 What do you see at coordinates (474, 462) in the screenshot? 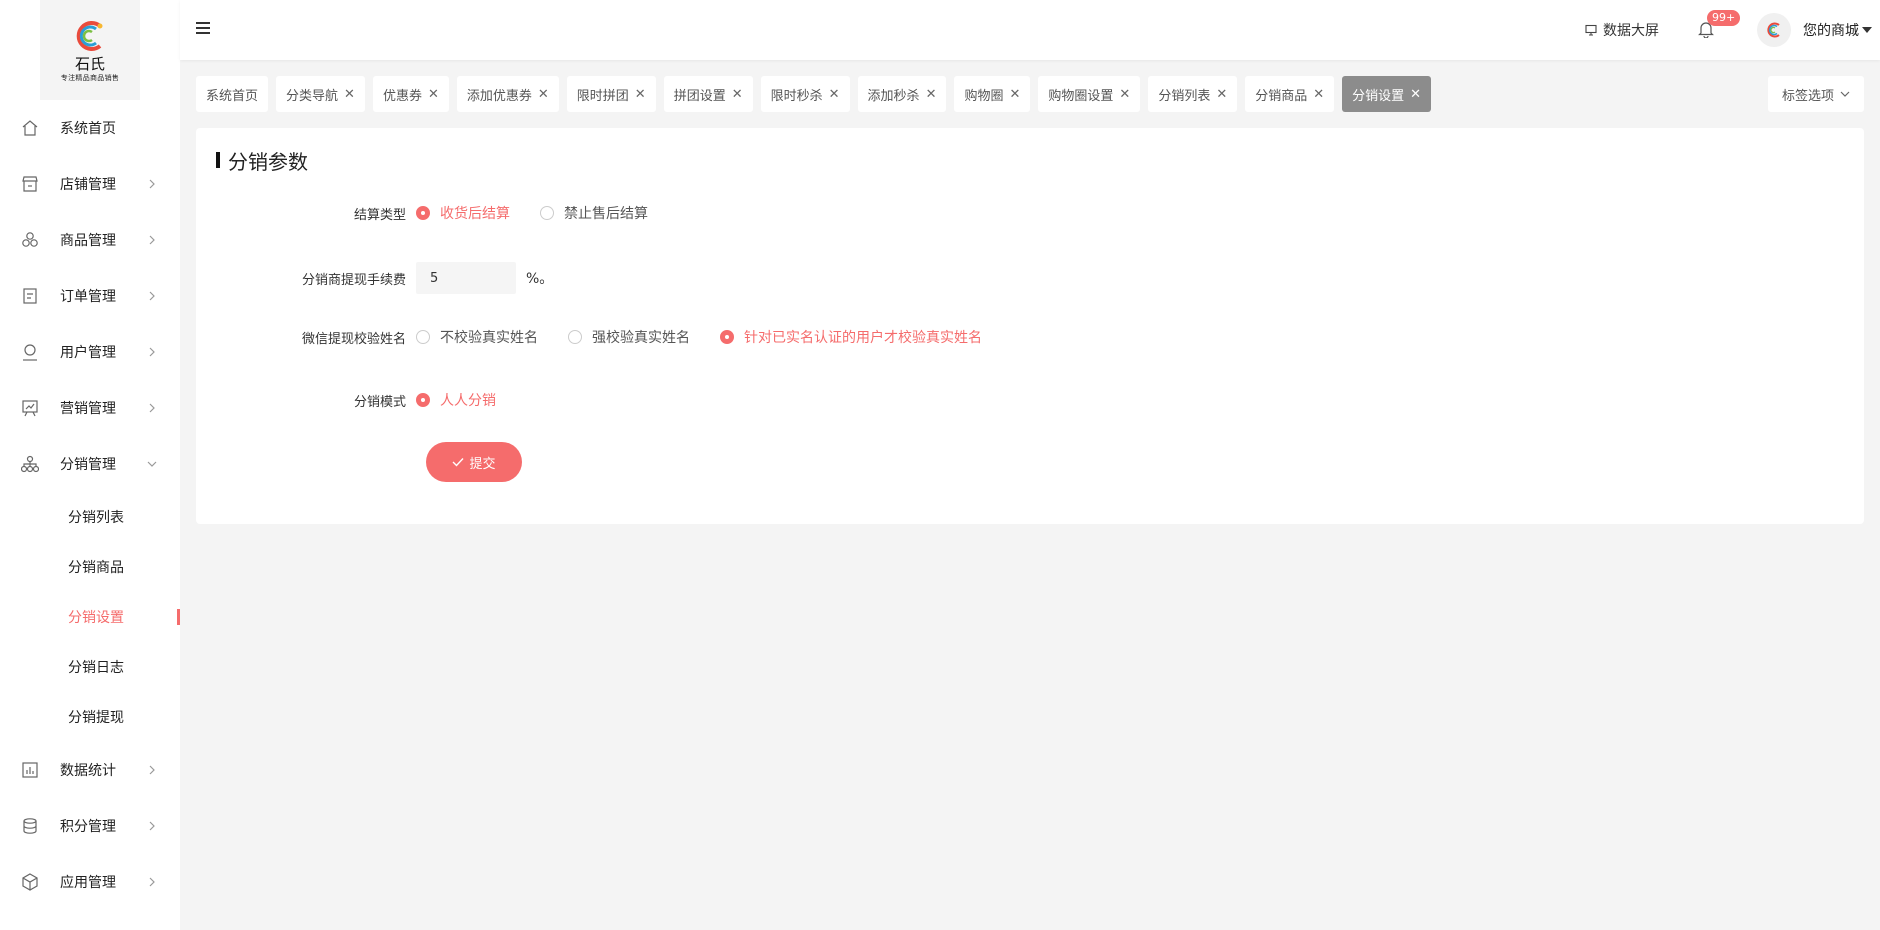
I see `submit-button: 提交` at bounding box center [474, 462].